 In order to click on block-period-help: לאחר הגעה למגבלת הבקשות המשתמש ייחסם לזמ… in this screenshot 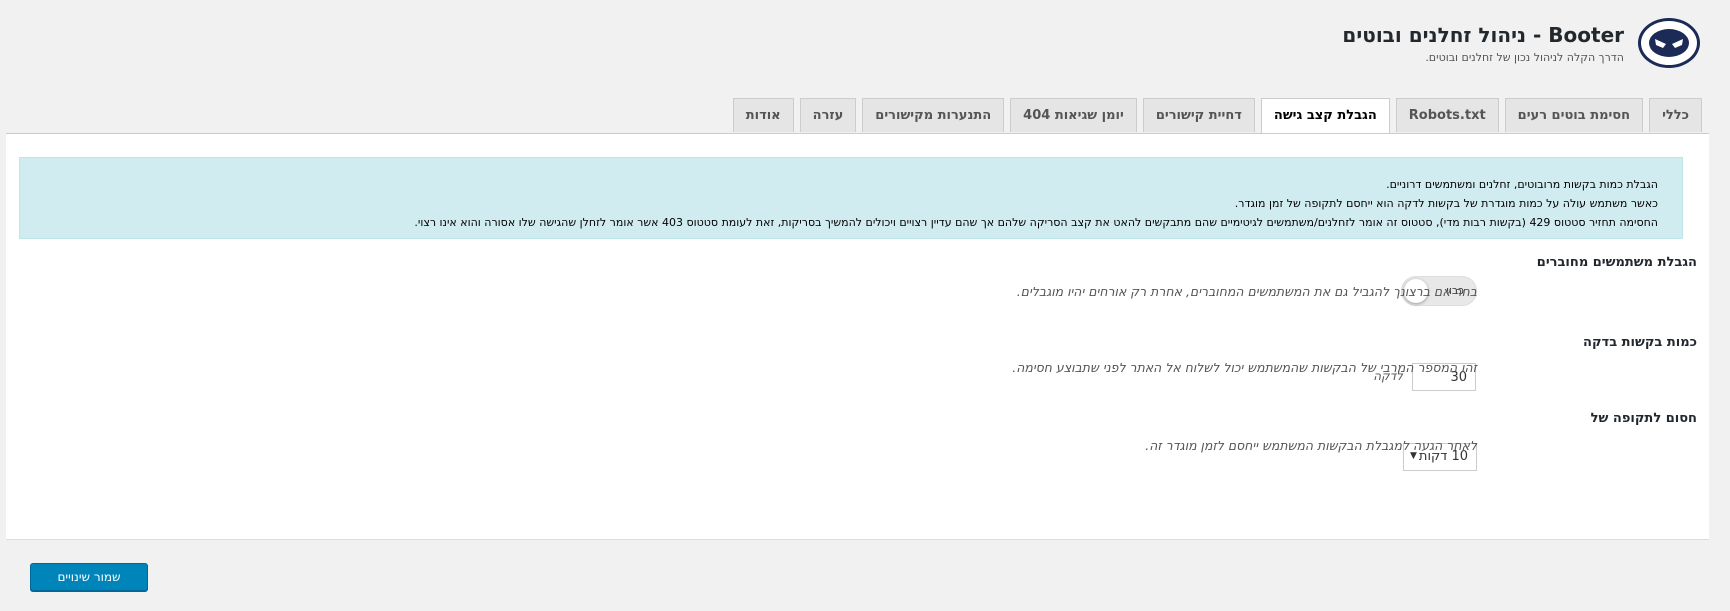, I will do `click(1311, 445)`.